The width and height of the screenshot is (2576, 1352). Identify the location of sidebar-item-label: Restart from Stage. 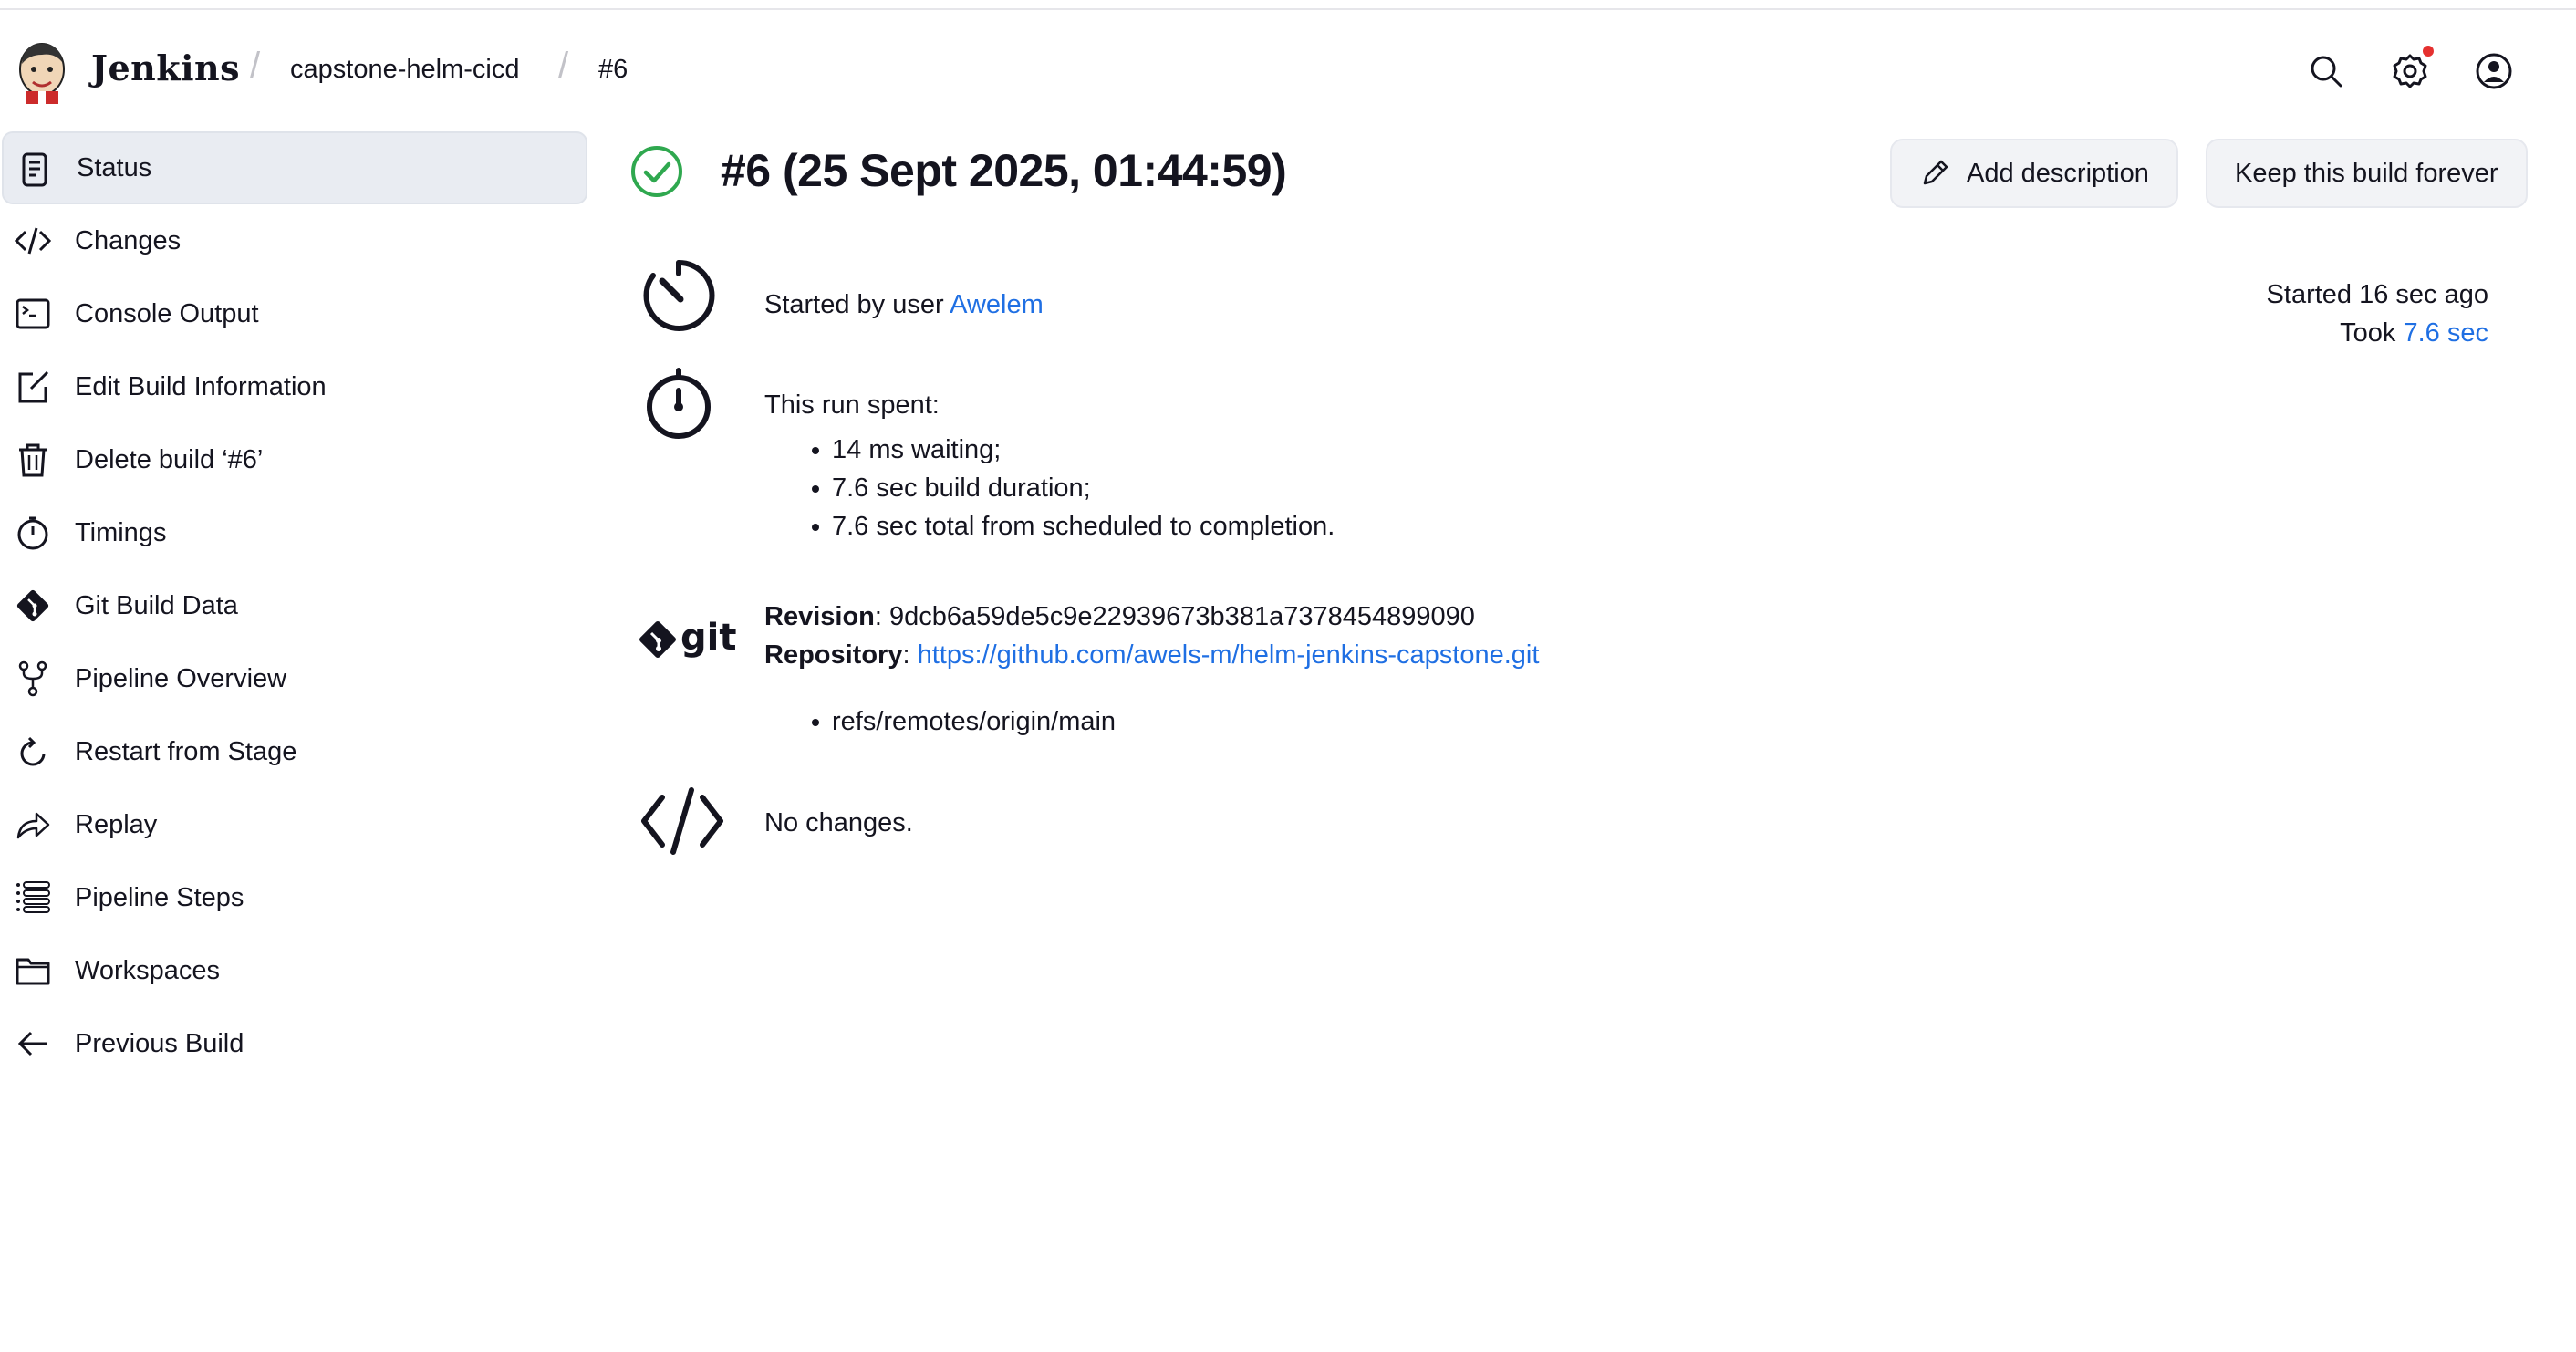
(186, 751).